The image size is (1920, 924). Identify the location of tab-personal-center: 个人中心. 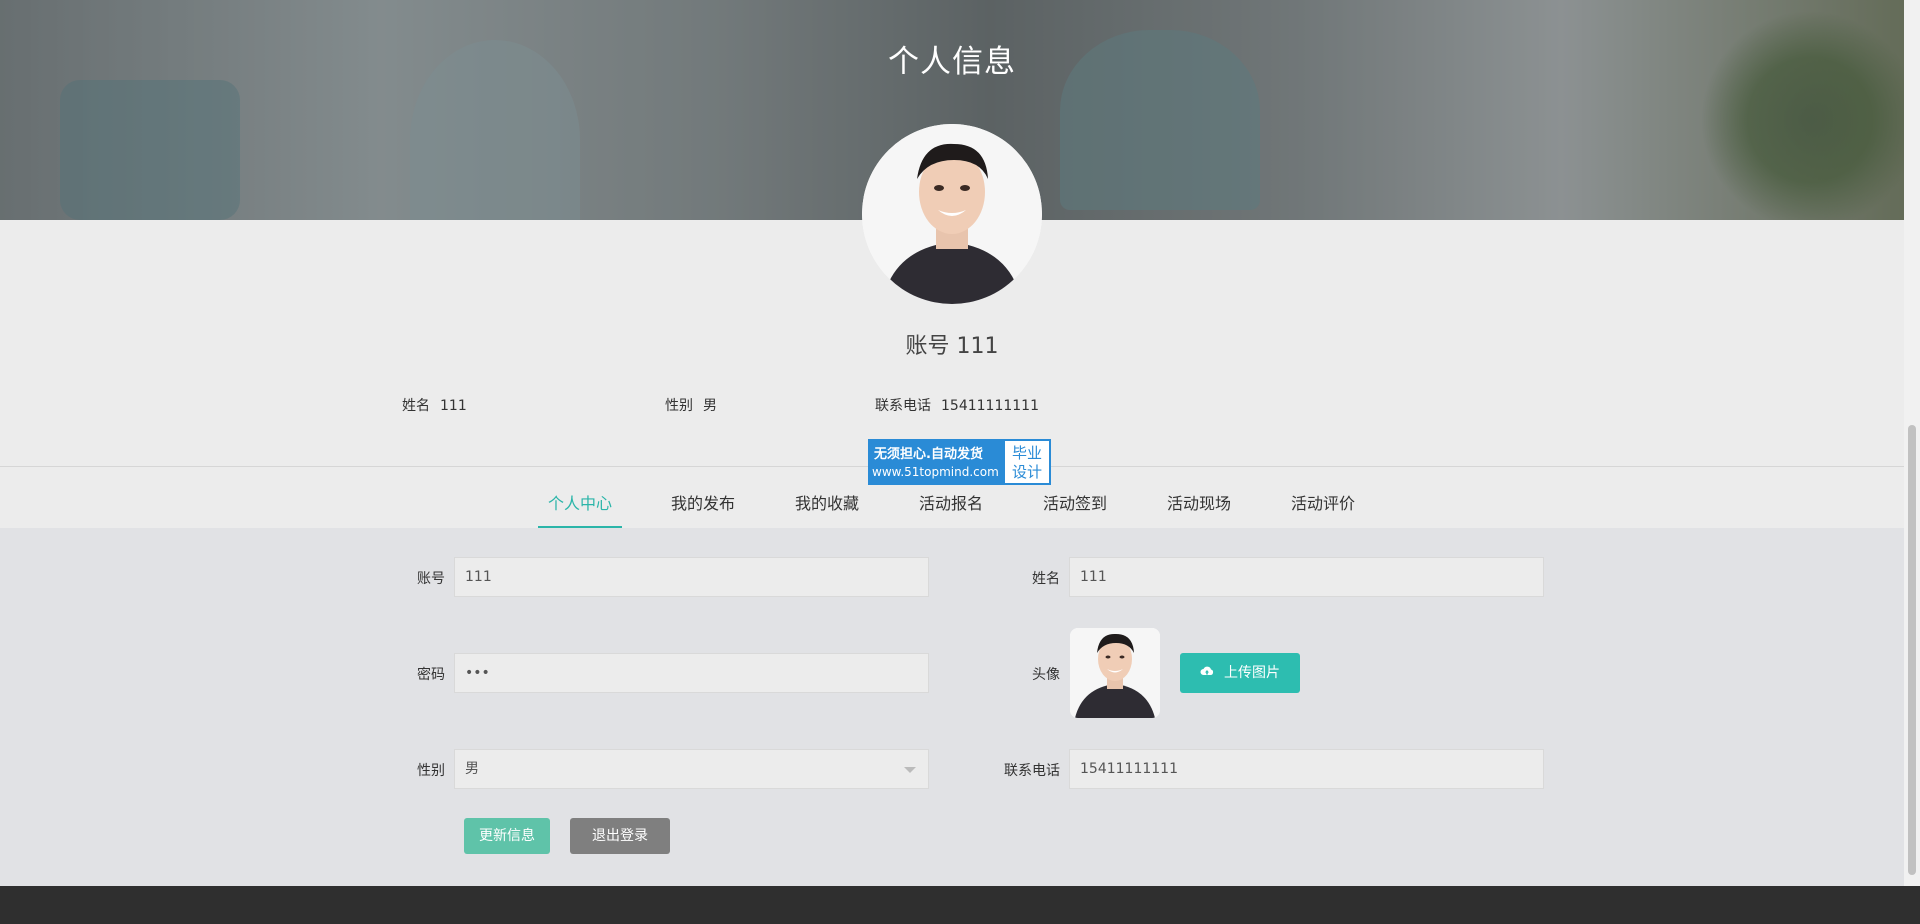
(580, 504).